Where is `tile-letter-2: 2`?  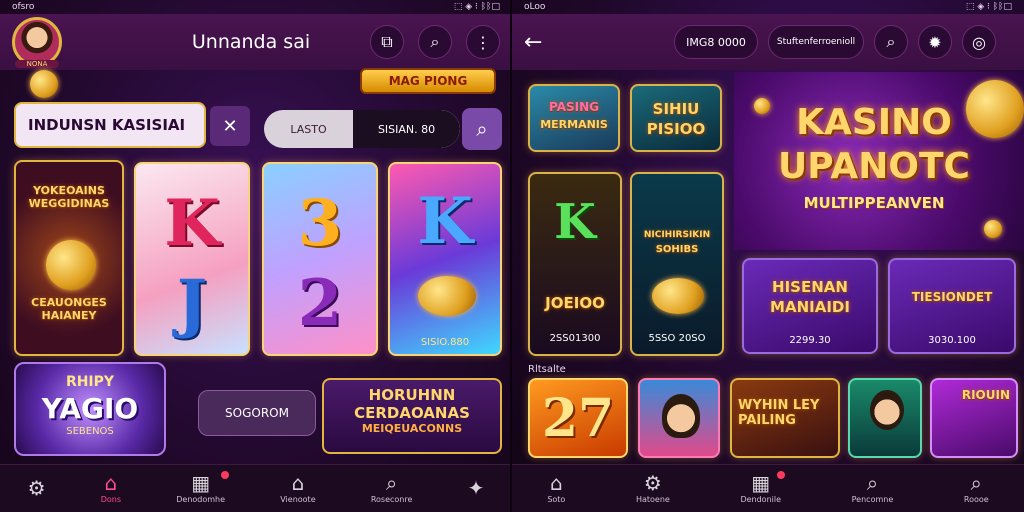
tile-letter-2: 2 is located at coordinates (320, 303).